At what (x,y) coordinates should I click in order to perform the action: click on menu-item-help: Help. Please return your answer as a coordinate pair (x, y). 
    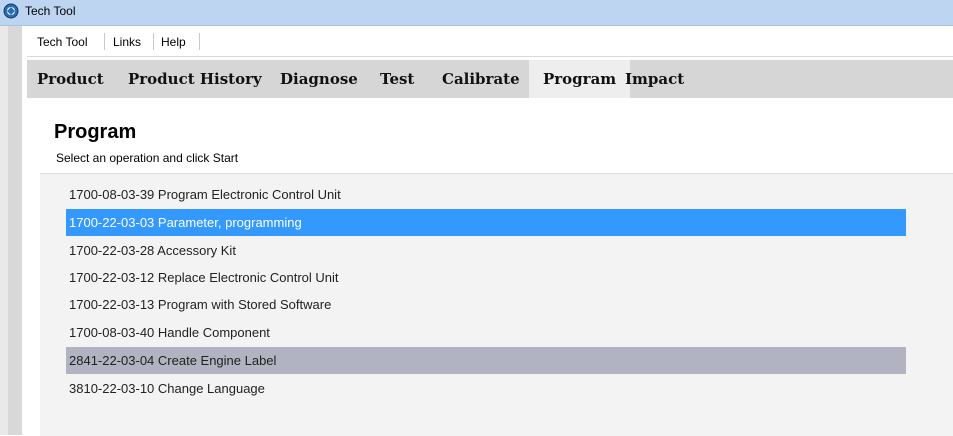
    Looking at the image, I should click on (173, 42).